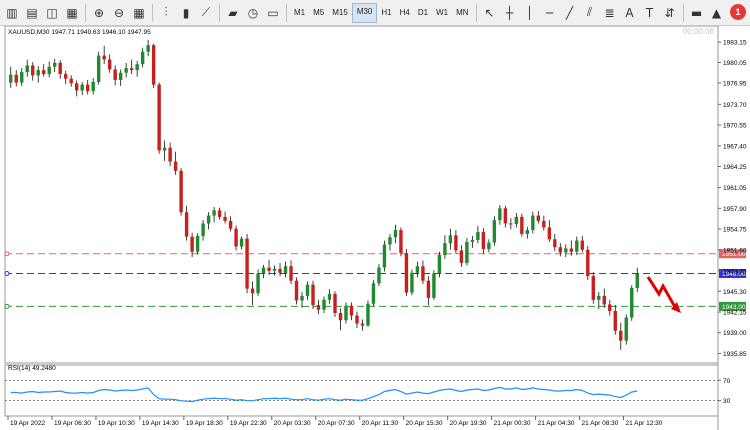 Image resolution: width=750 pixels, height=430 pixels. I want to click on timeframe-h1: H1, so click(386, 13).